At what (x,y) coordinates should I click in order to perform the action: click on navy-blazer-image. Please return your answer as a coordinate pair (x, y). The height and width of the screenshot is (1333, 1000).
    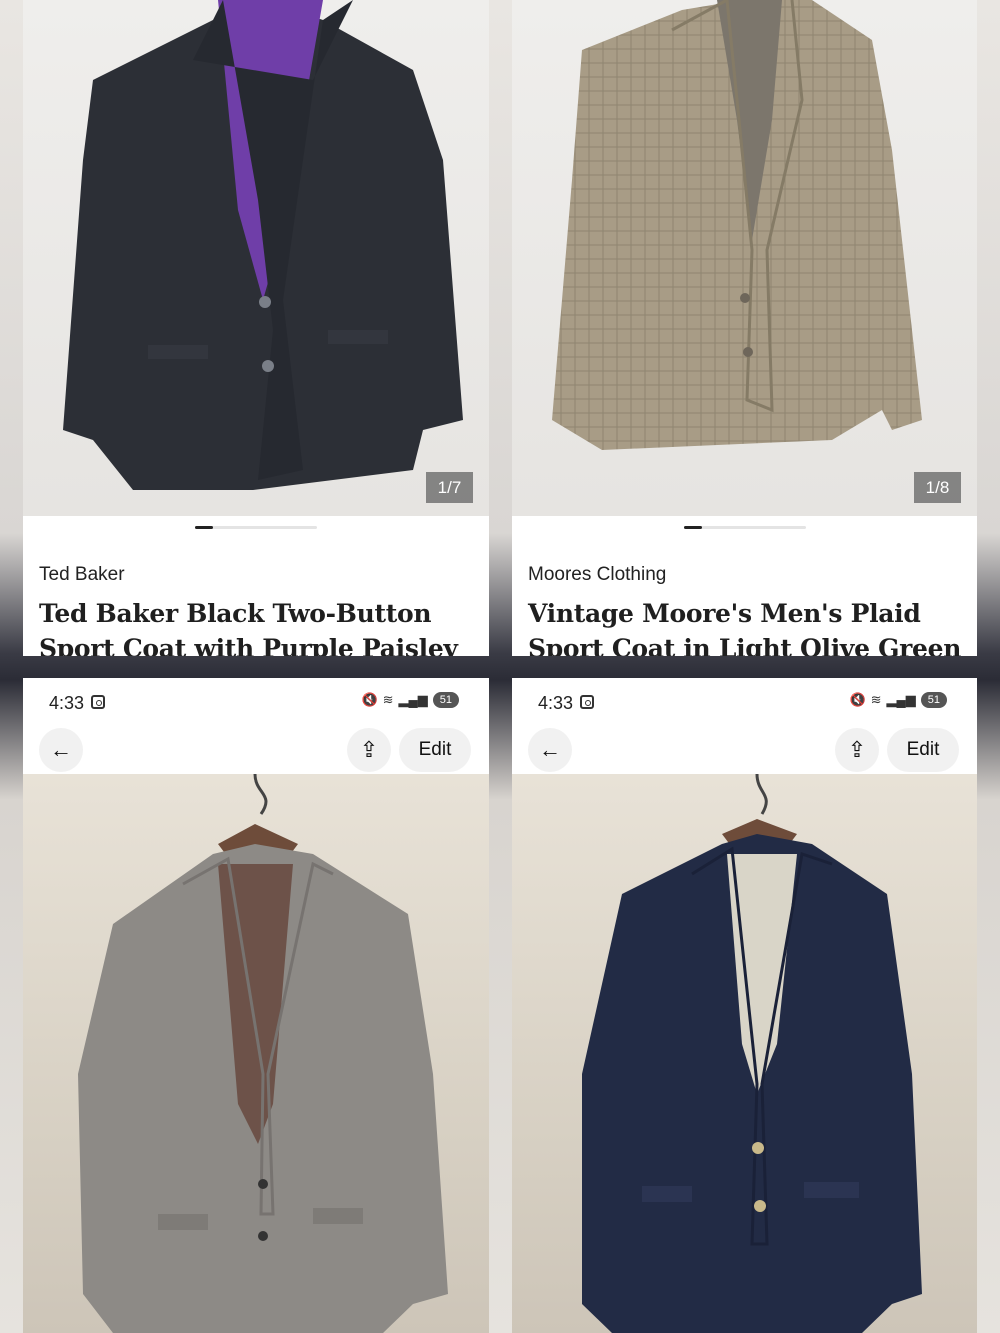
    Looking at the image, I should click on (752, 1053).